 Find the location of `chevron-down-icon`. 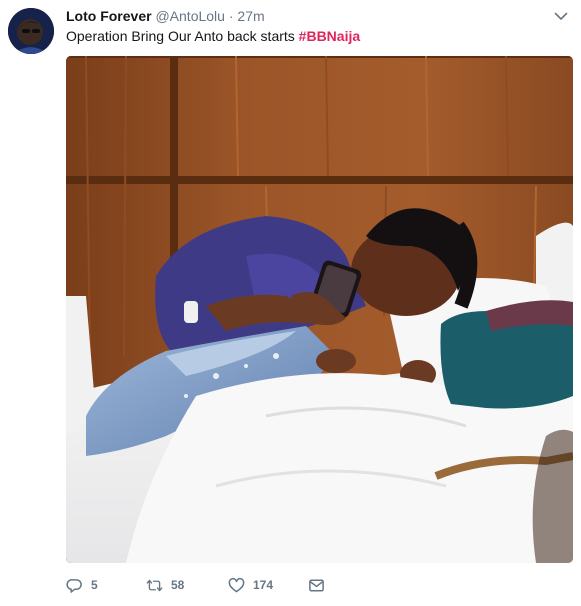

chevron-down-icon is located at coordinates (561, 16).